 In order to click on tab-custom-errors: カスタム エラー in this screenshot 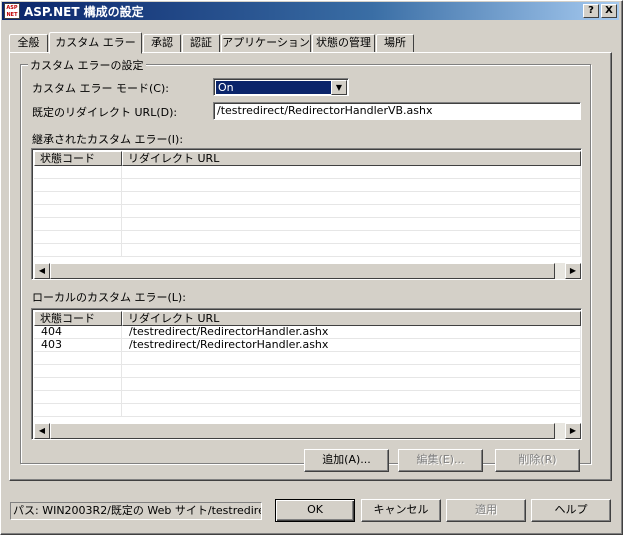, I will do `click(95, 43)`.